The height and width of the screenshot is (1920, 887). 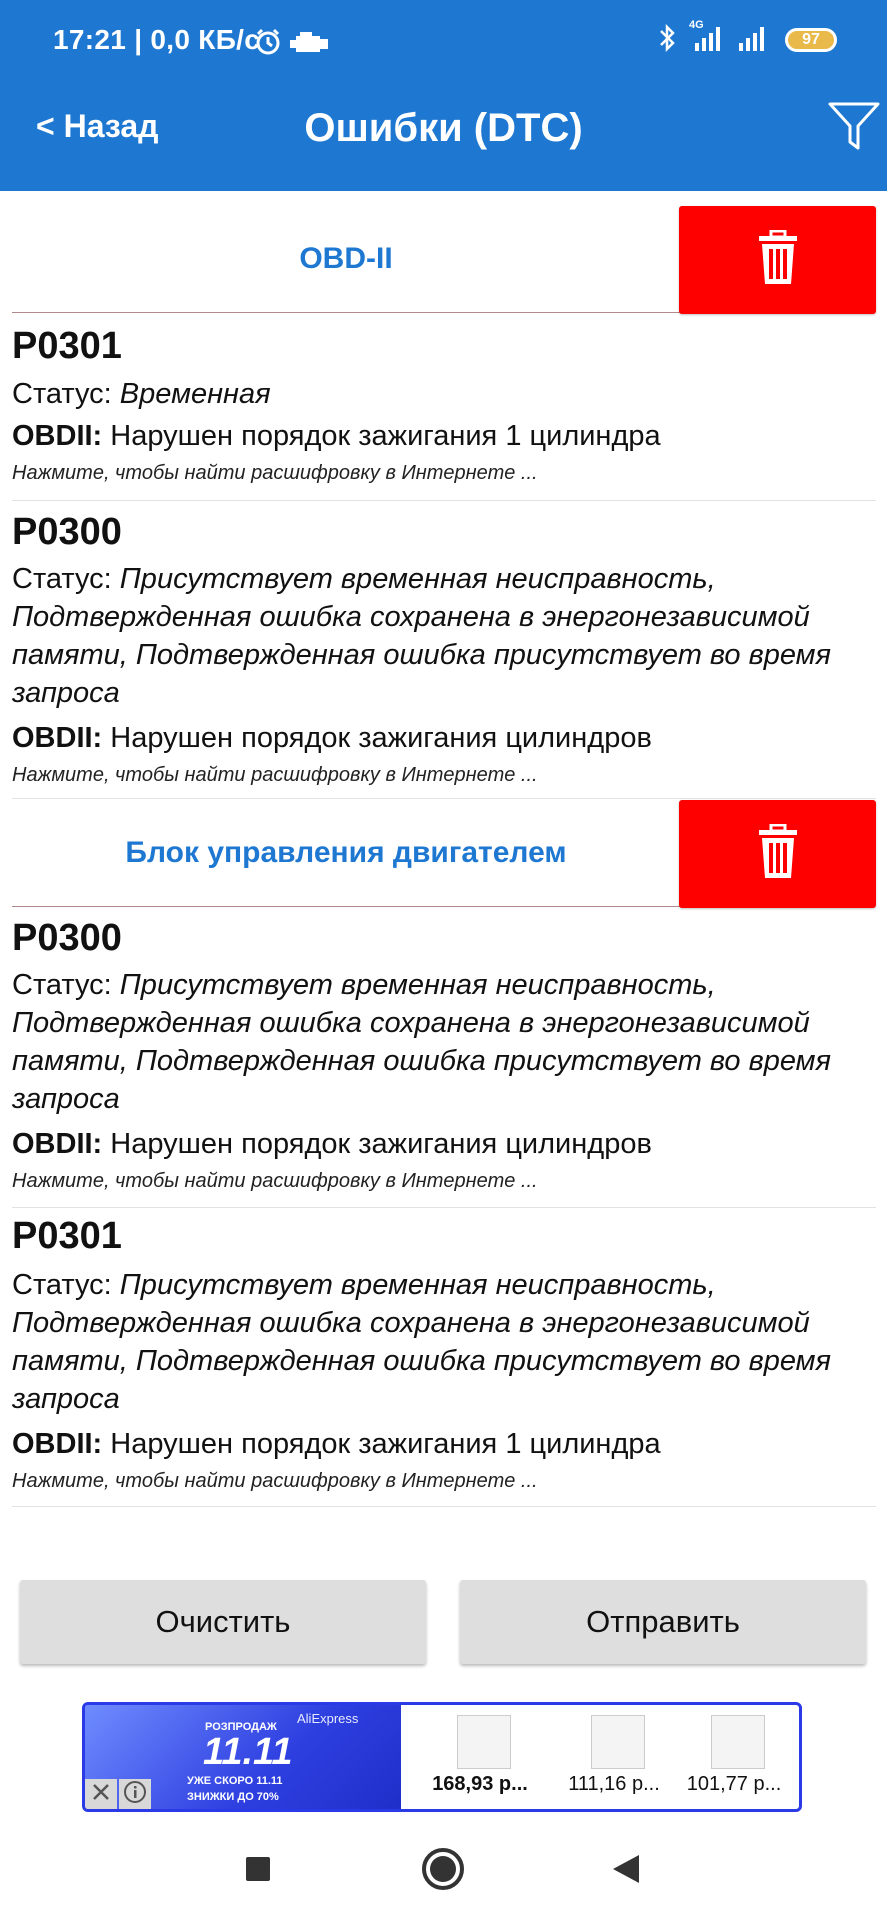 I want to click on alarm-icon, so click(x=268, y=44).